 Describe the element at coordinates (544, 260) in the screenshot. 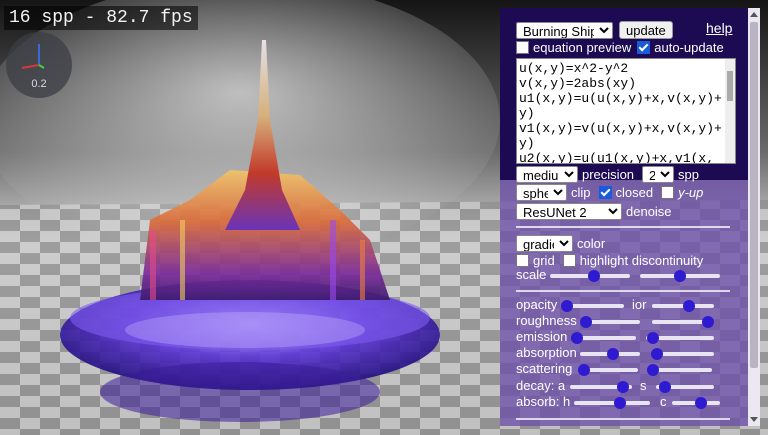

I see `grid-label: grid` at that location.